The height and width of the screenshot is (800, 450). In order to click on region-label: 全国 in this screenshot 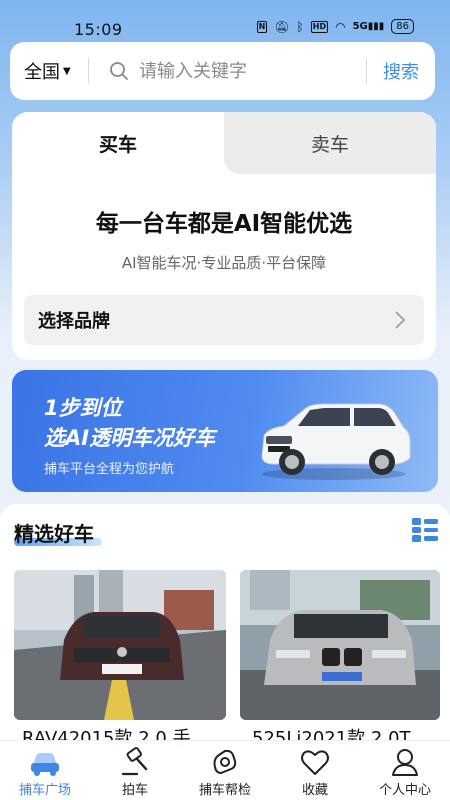, I will do `click(42, 72)`.